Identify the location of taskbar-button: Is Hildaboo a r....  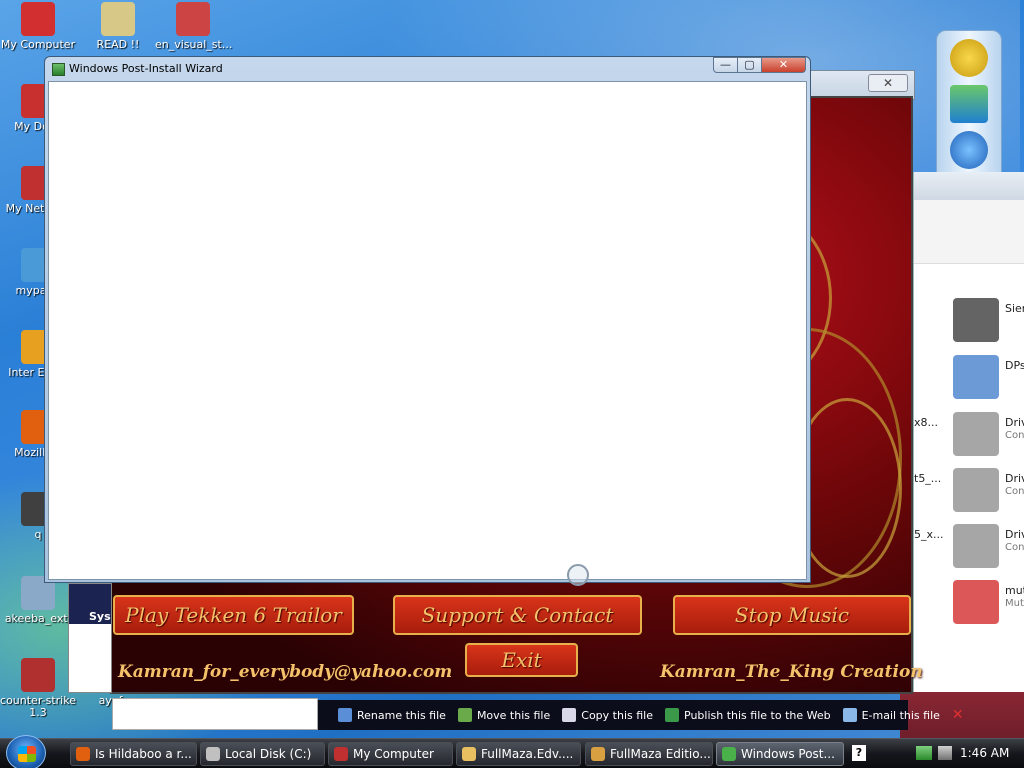
(133, 754).